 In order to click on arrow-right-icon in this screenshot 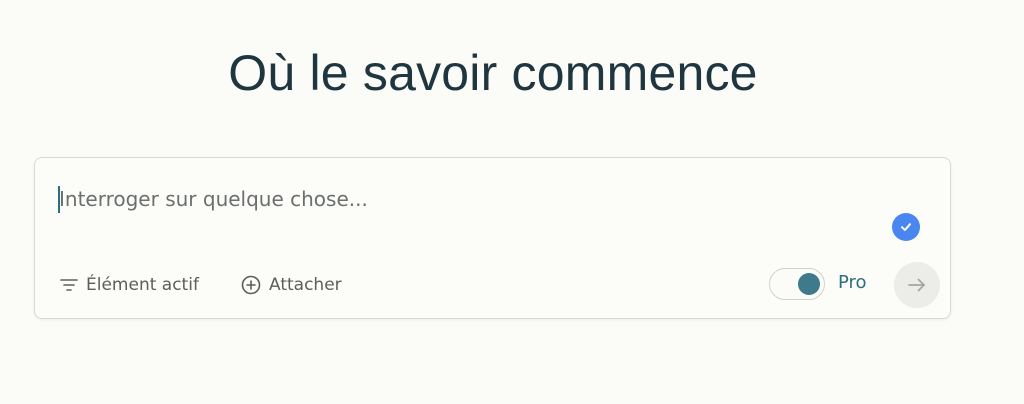, I will do `click(917, 285)`.